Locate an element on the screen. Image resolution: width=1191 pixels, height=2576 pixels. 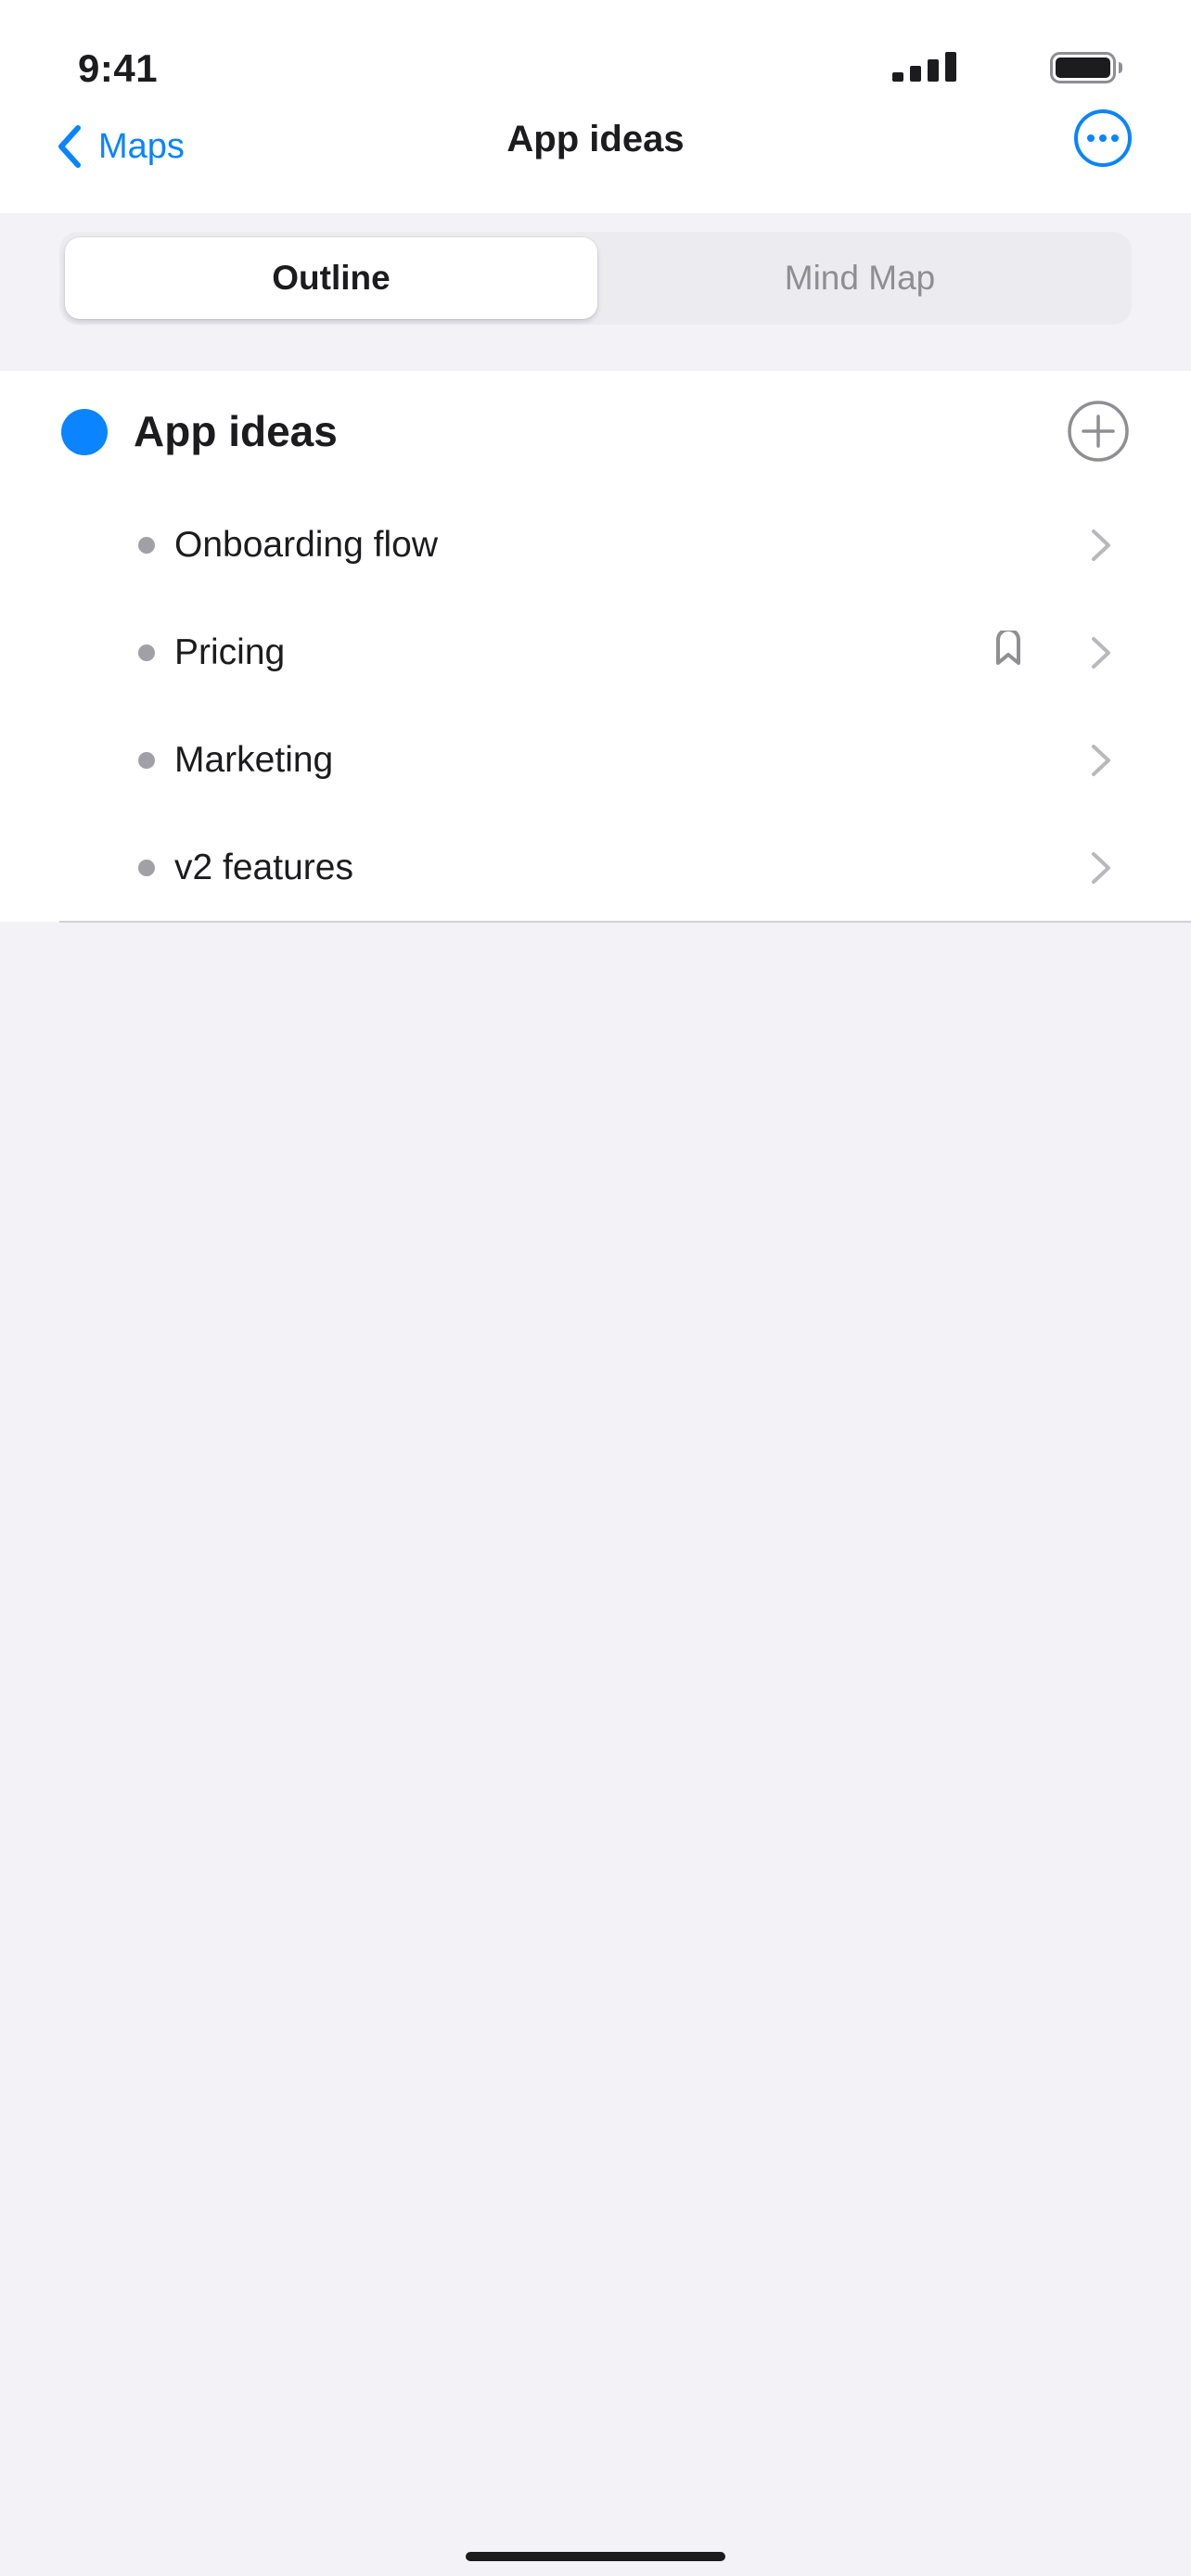
list-item: v2 features is located at coordinates (595, 868).